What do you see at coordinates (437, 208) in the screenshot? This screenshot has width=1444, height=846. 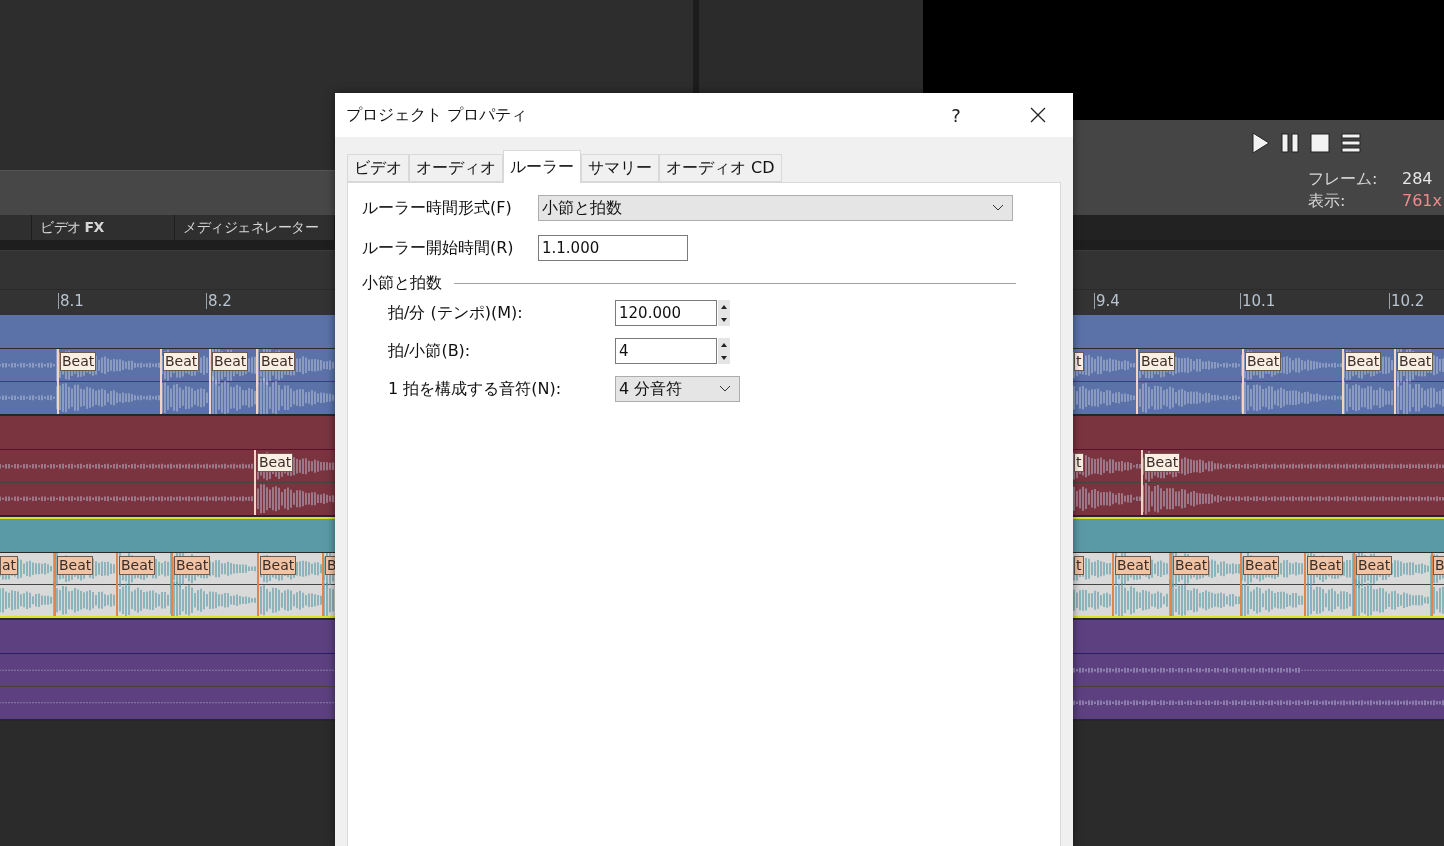 I see `field-label: ルーラー時間形式(F)` at bounding box center [437, 208].